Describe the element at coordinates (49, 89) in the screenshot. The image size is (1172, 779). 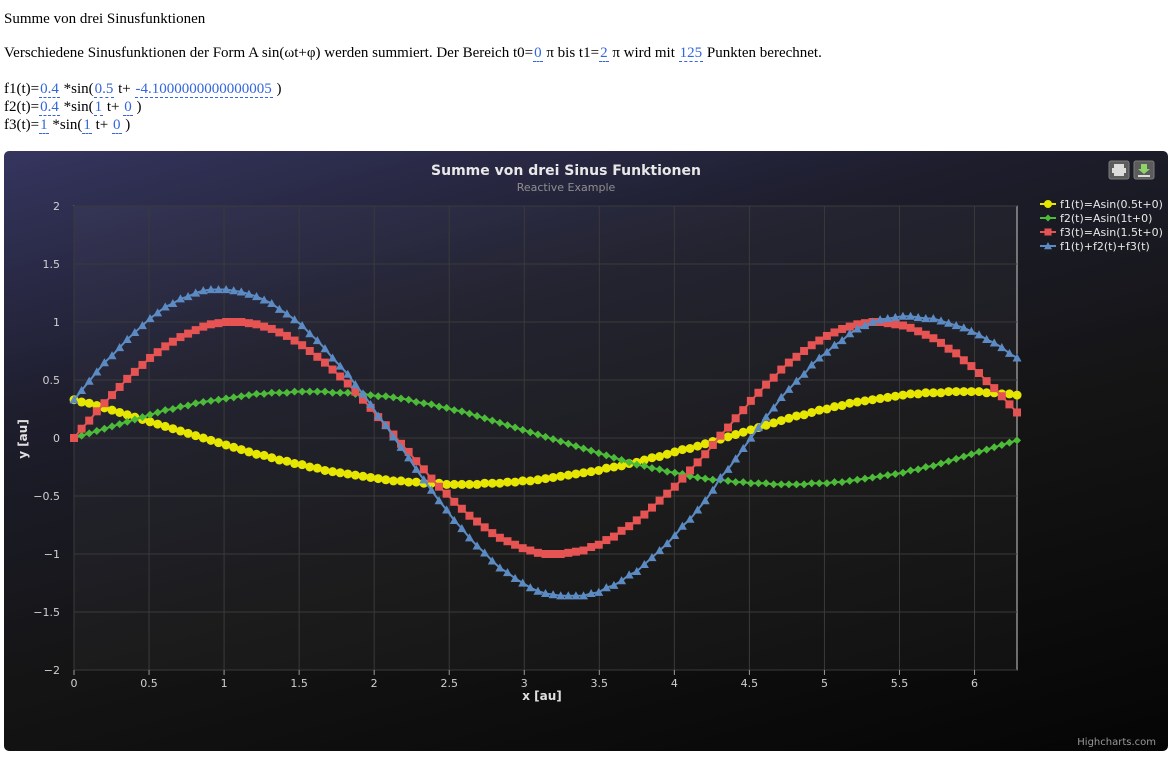
I see `f1-amplitude-param: 0.4` at that location.